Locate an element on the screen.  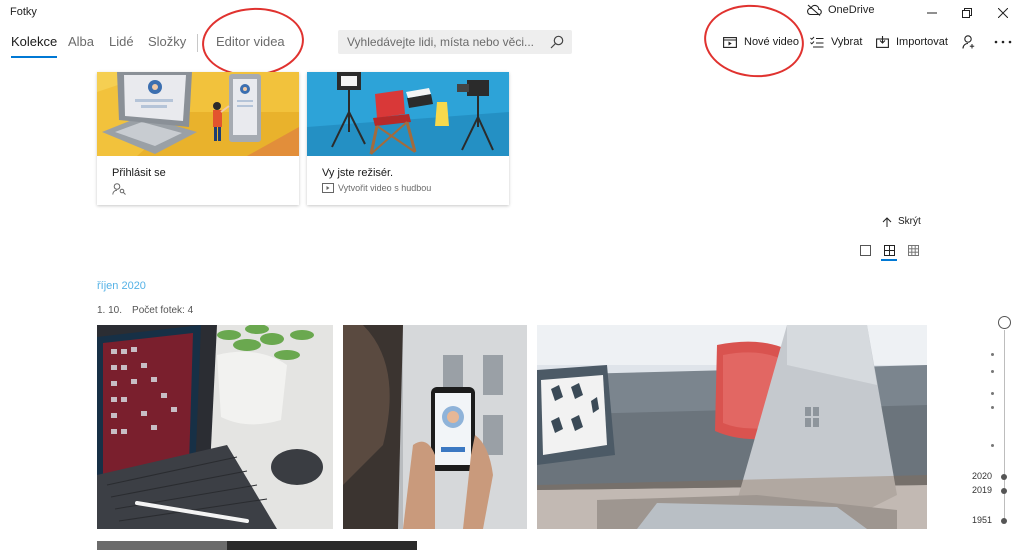
signin-card-title: Přihlásit se is located at coordinates (139, 173).